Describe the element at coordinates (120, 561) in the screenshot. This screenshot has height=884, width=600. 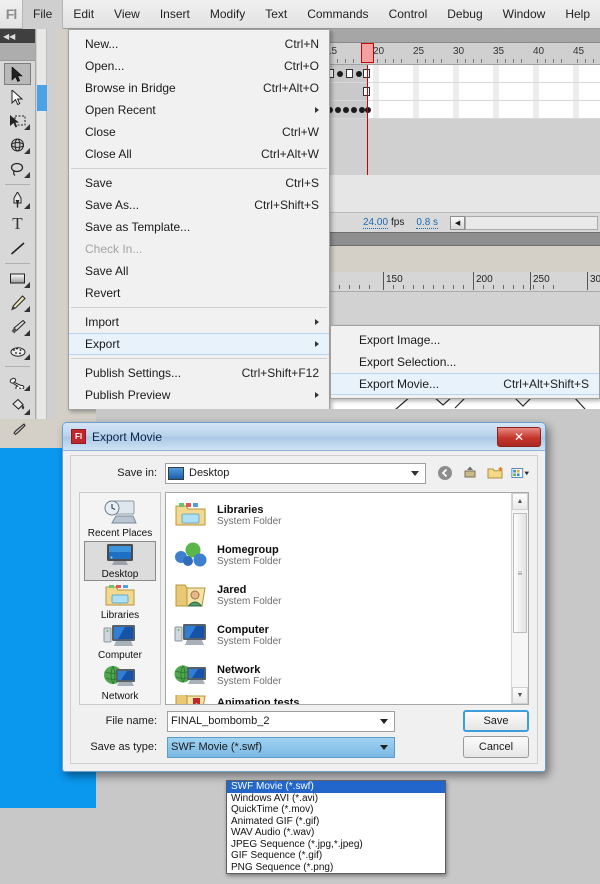
I see `place-desktop: Desktop` at that location.